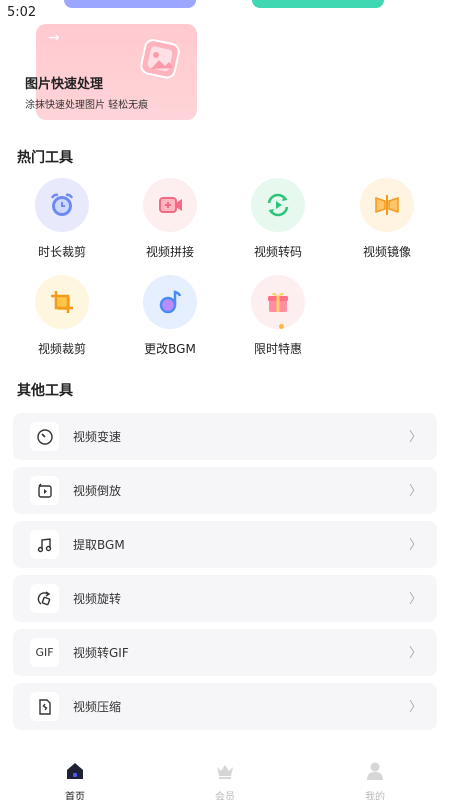 The image size is (450, 800). What do you see at coordinates (45, 391) in the screenshot?
I see `other-tools-title: 其他工具` at bounding box center [45, 391].